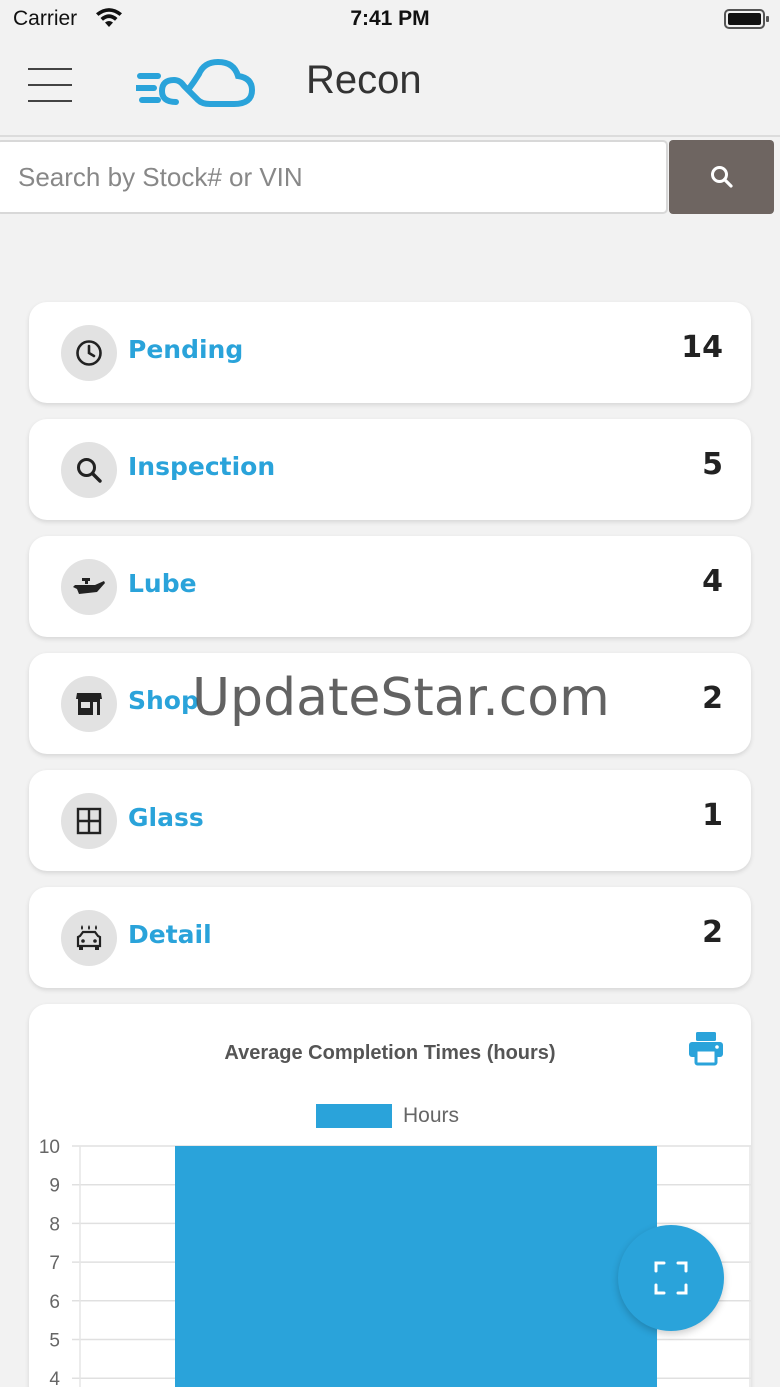  I want to click on stage-label: Lube, so click(162, 583).